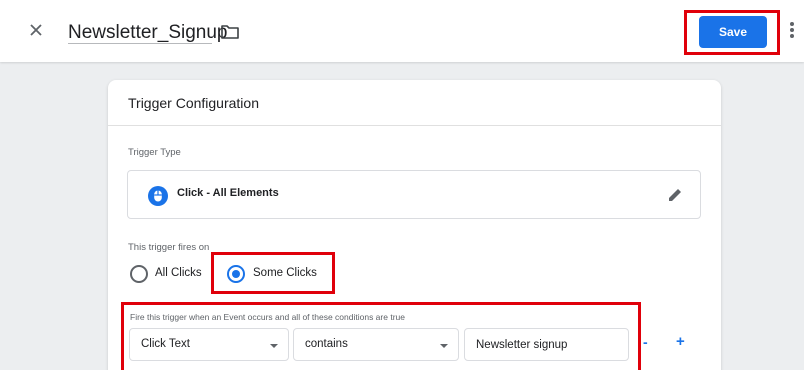  Describe the element at coordinates (139, 274) in the screenshot. I see `all-clicks-radio` at that location.